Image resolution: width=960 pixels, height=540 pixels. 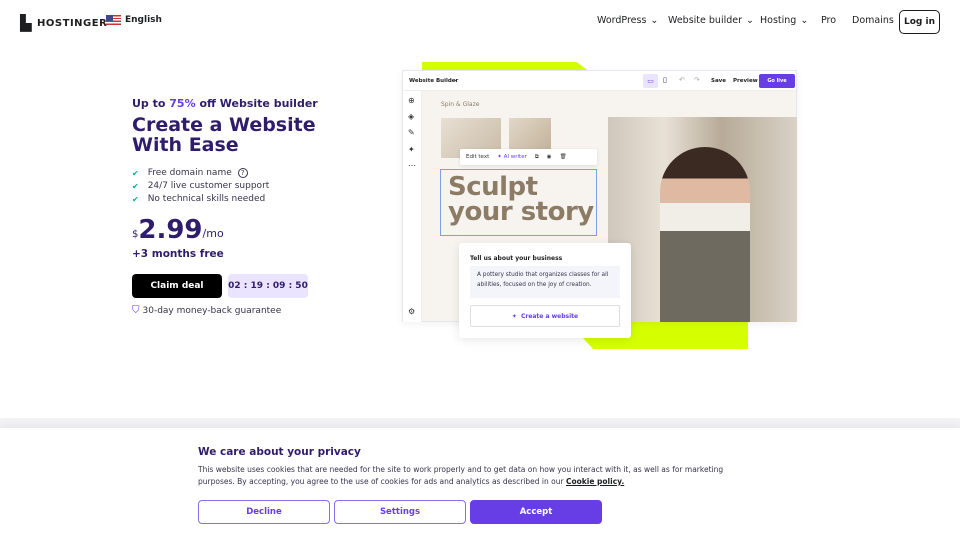 What do you see at coordinates (190, 173) in the screenshot?
I see `feature-item: ✔ Free domain name?` at bounding box center [190, 173].